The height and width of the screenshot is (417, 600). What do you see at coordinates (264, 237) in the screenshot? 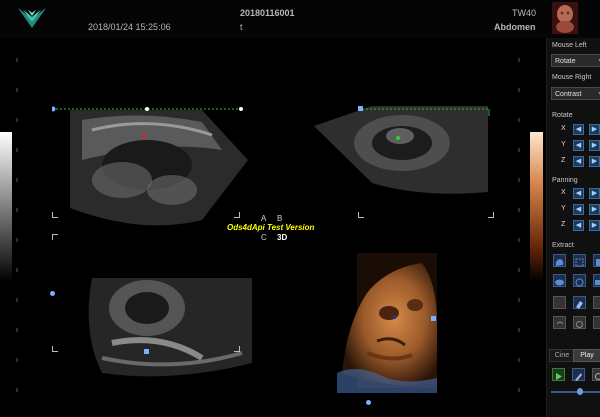
I see `quadrant-label-c: C` at bounding box center [264, 237].